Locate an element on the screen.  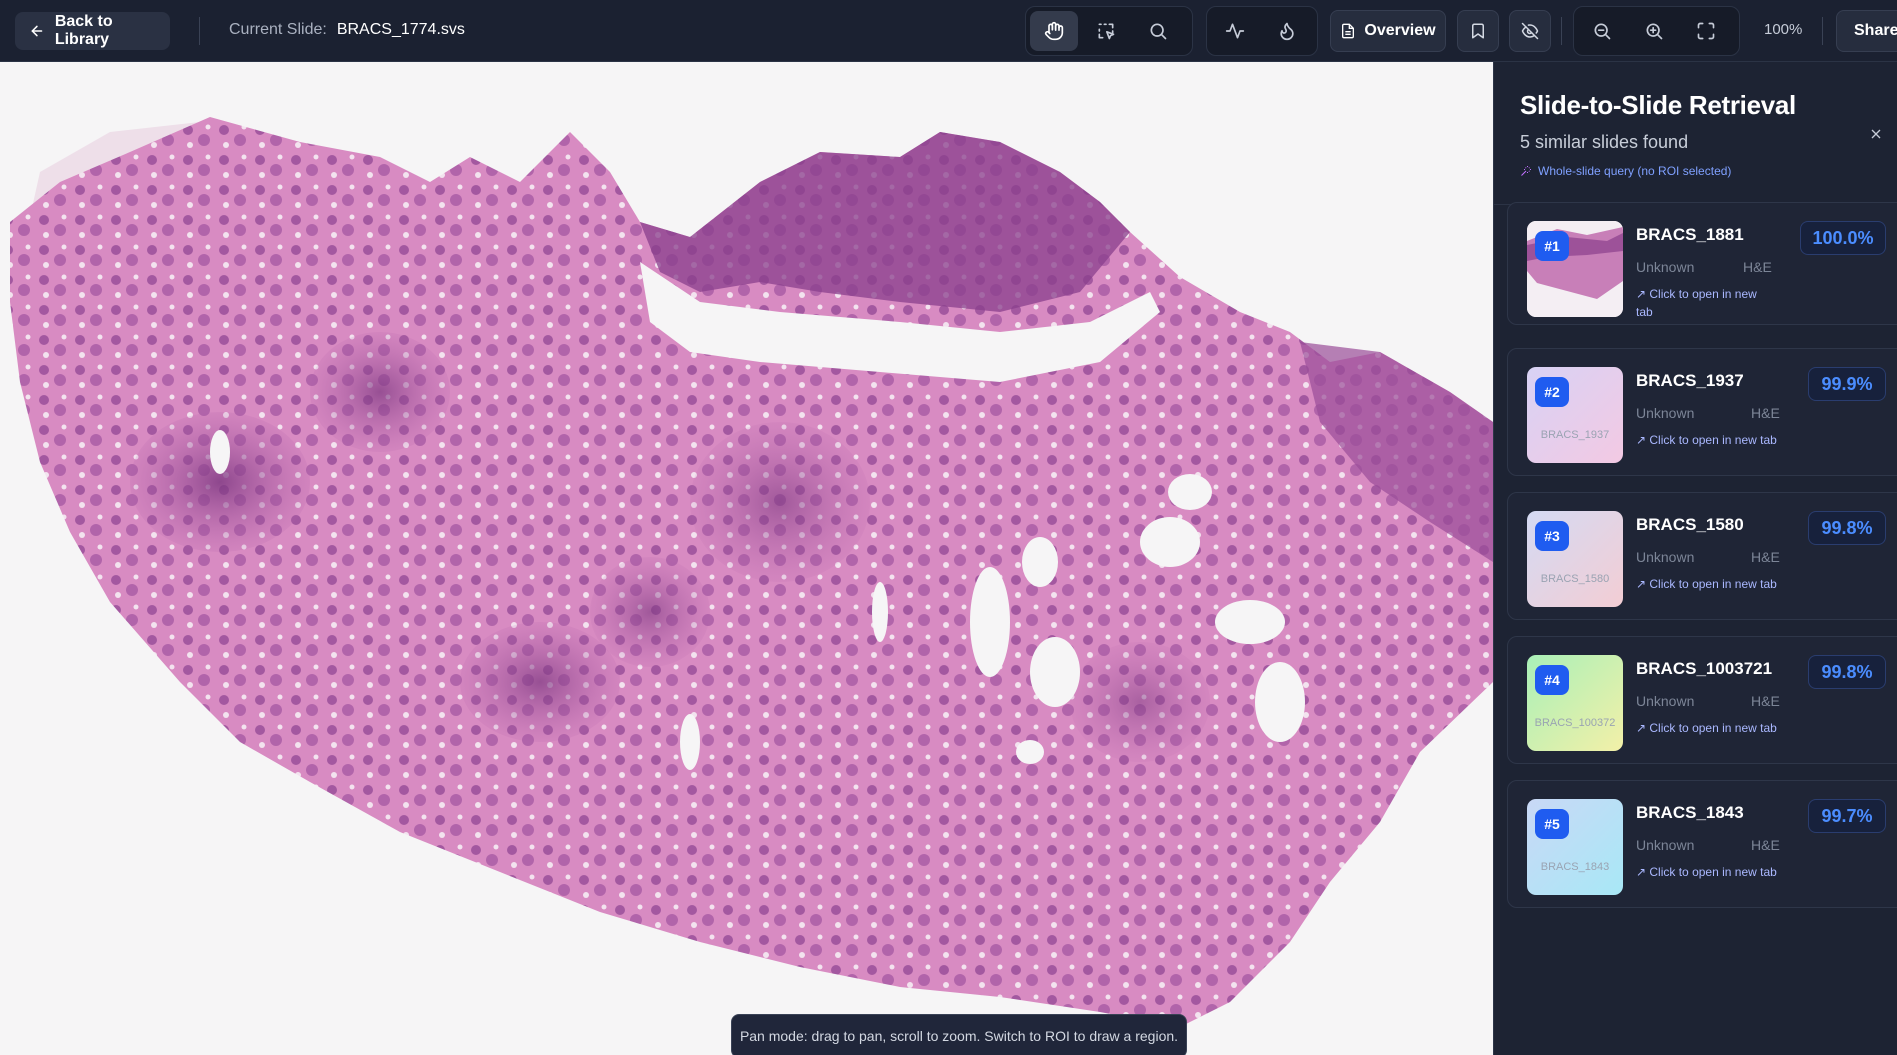
result-name: BRACS_1580 is located at coordinates (1690, 524).